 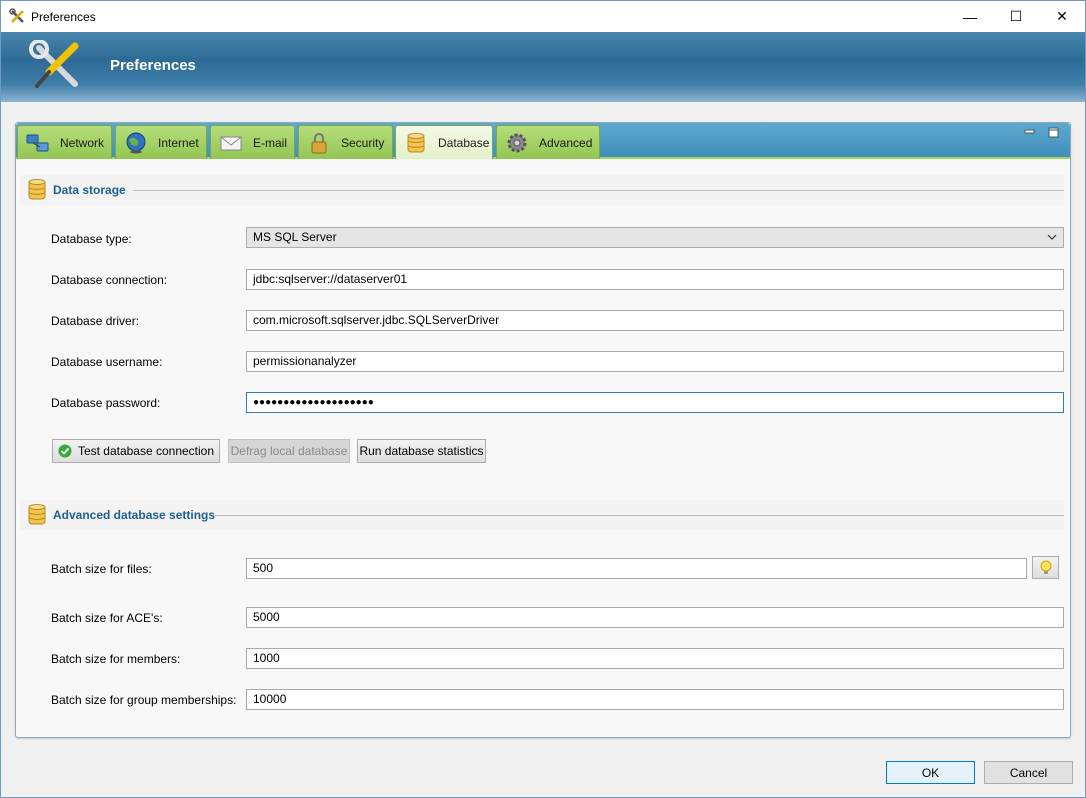 What do you see at coordinates (421, 451) in the screenshot?
I see `run-database-statistics-button: Run database statistics` at bounding box center [421, 451].